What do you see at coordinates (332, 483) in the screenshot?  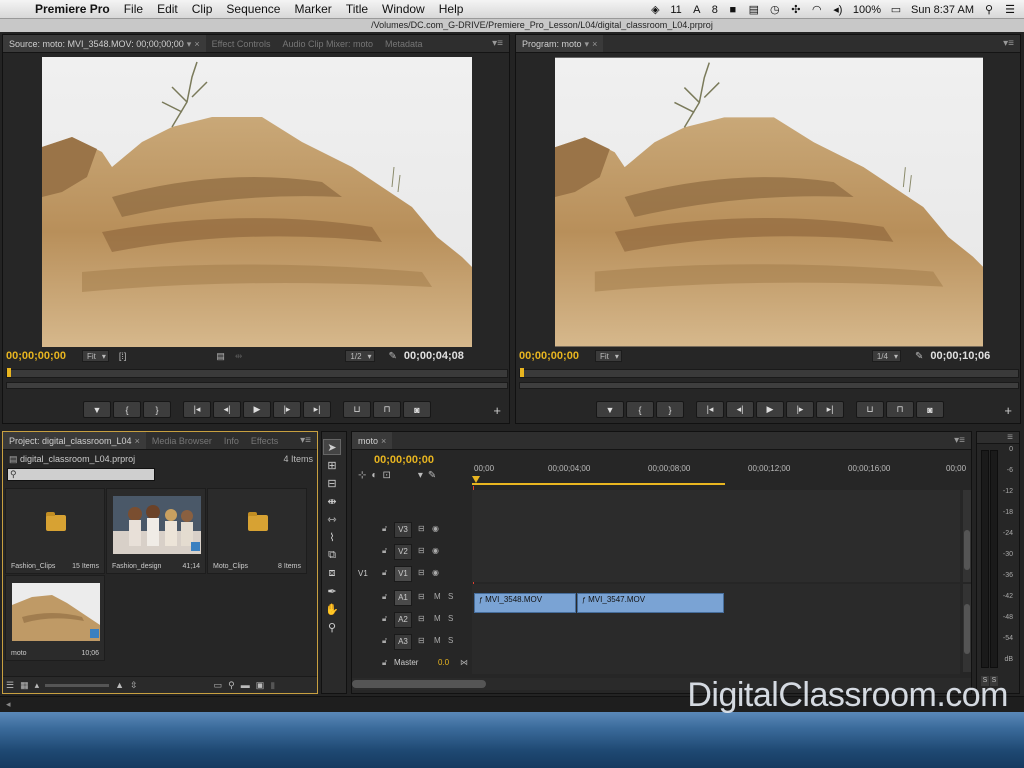 I see `ripple-edit-tool-icon: ⊟` at bounding box center [332, 483].